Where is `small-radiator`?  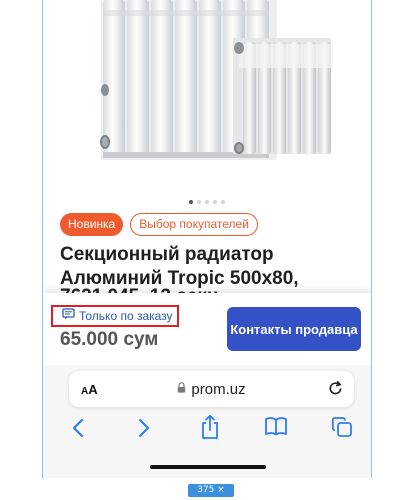 small-radiator is located at coordinates (283, 96).